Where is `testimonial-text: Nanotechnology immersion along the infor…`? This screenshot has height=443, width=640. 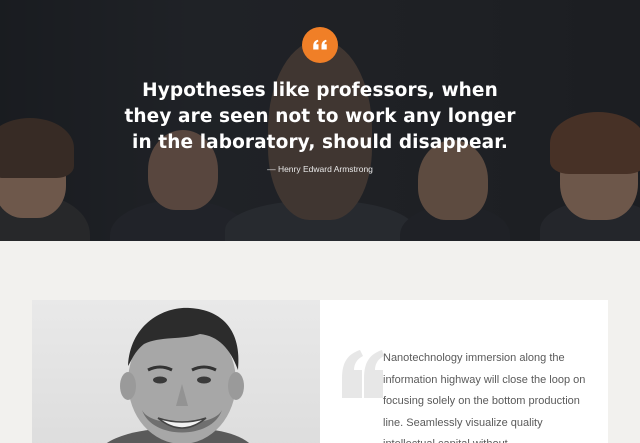
testimonial-text: Nanotechnology immersion along the infor… is located at coordinates (484, 397).